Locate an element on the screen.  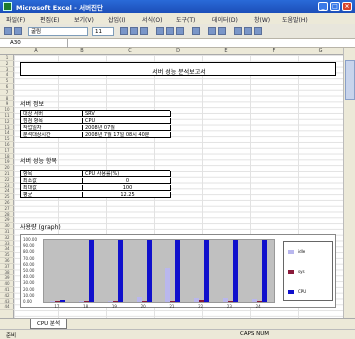
status-ready: 준비 is located at coordinates (11, 336).